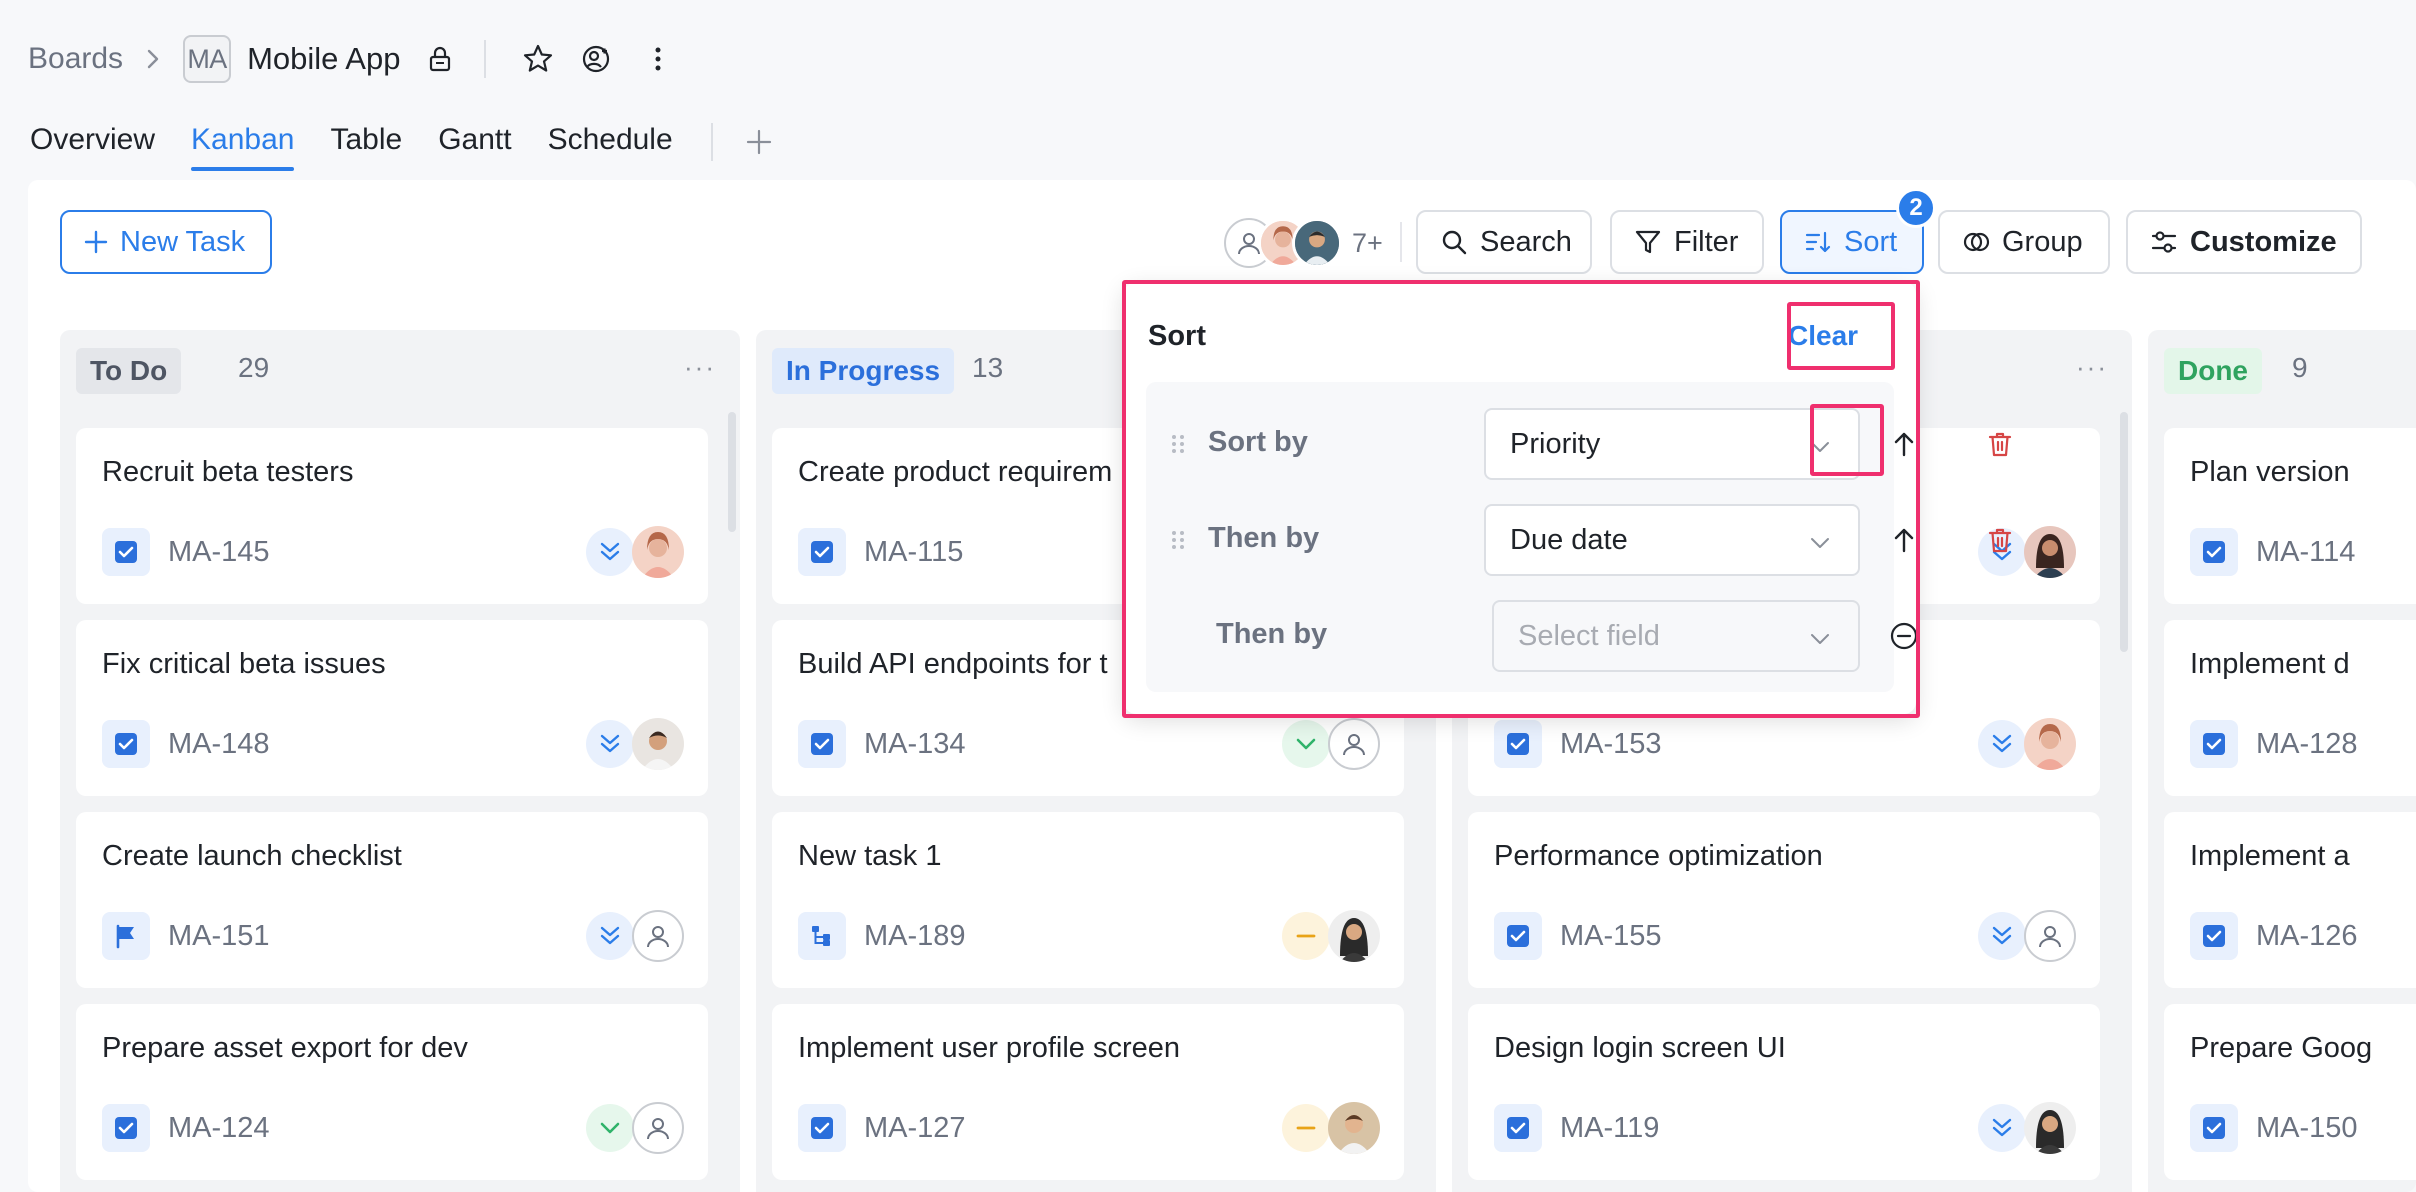  Describe the element at coordinates (75, 59) in the screenshot. I see `breadcrumb-boards-link: Boards` at that location.